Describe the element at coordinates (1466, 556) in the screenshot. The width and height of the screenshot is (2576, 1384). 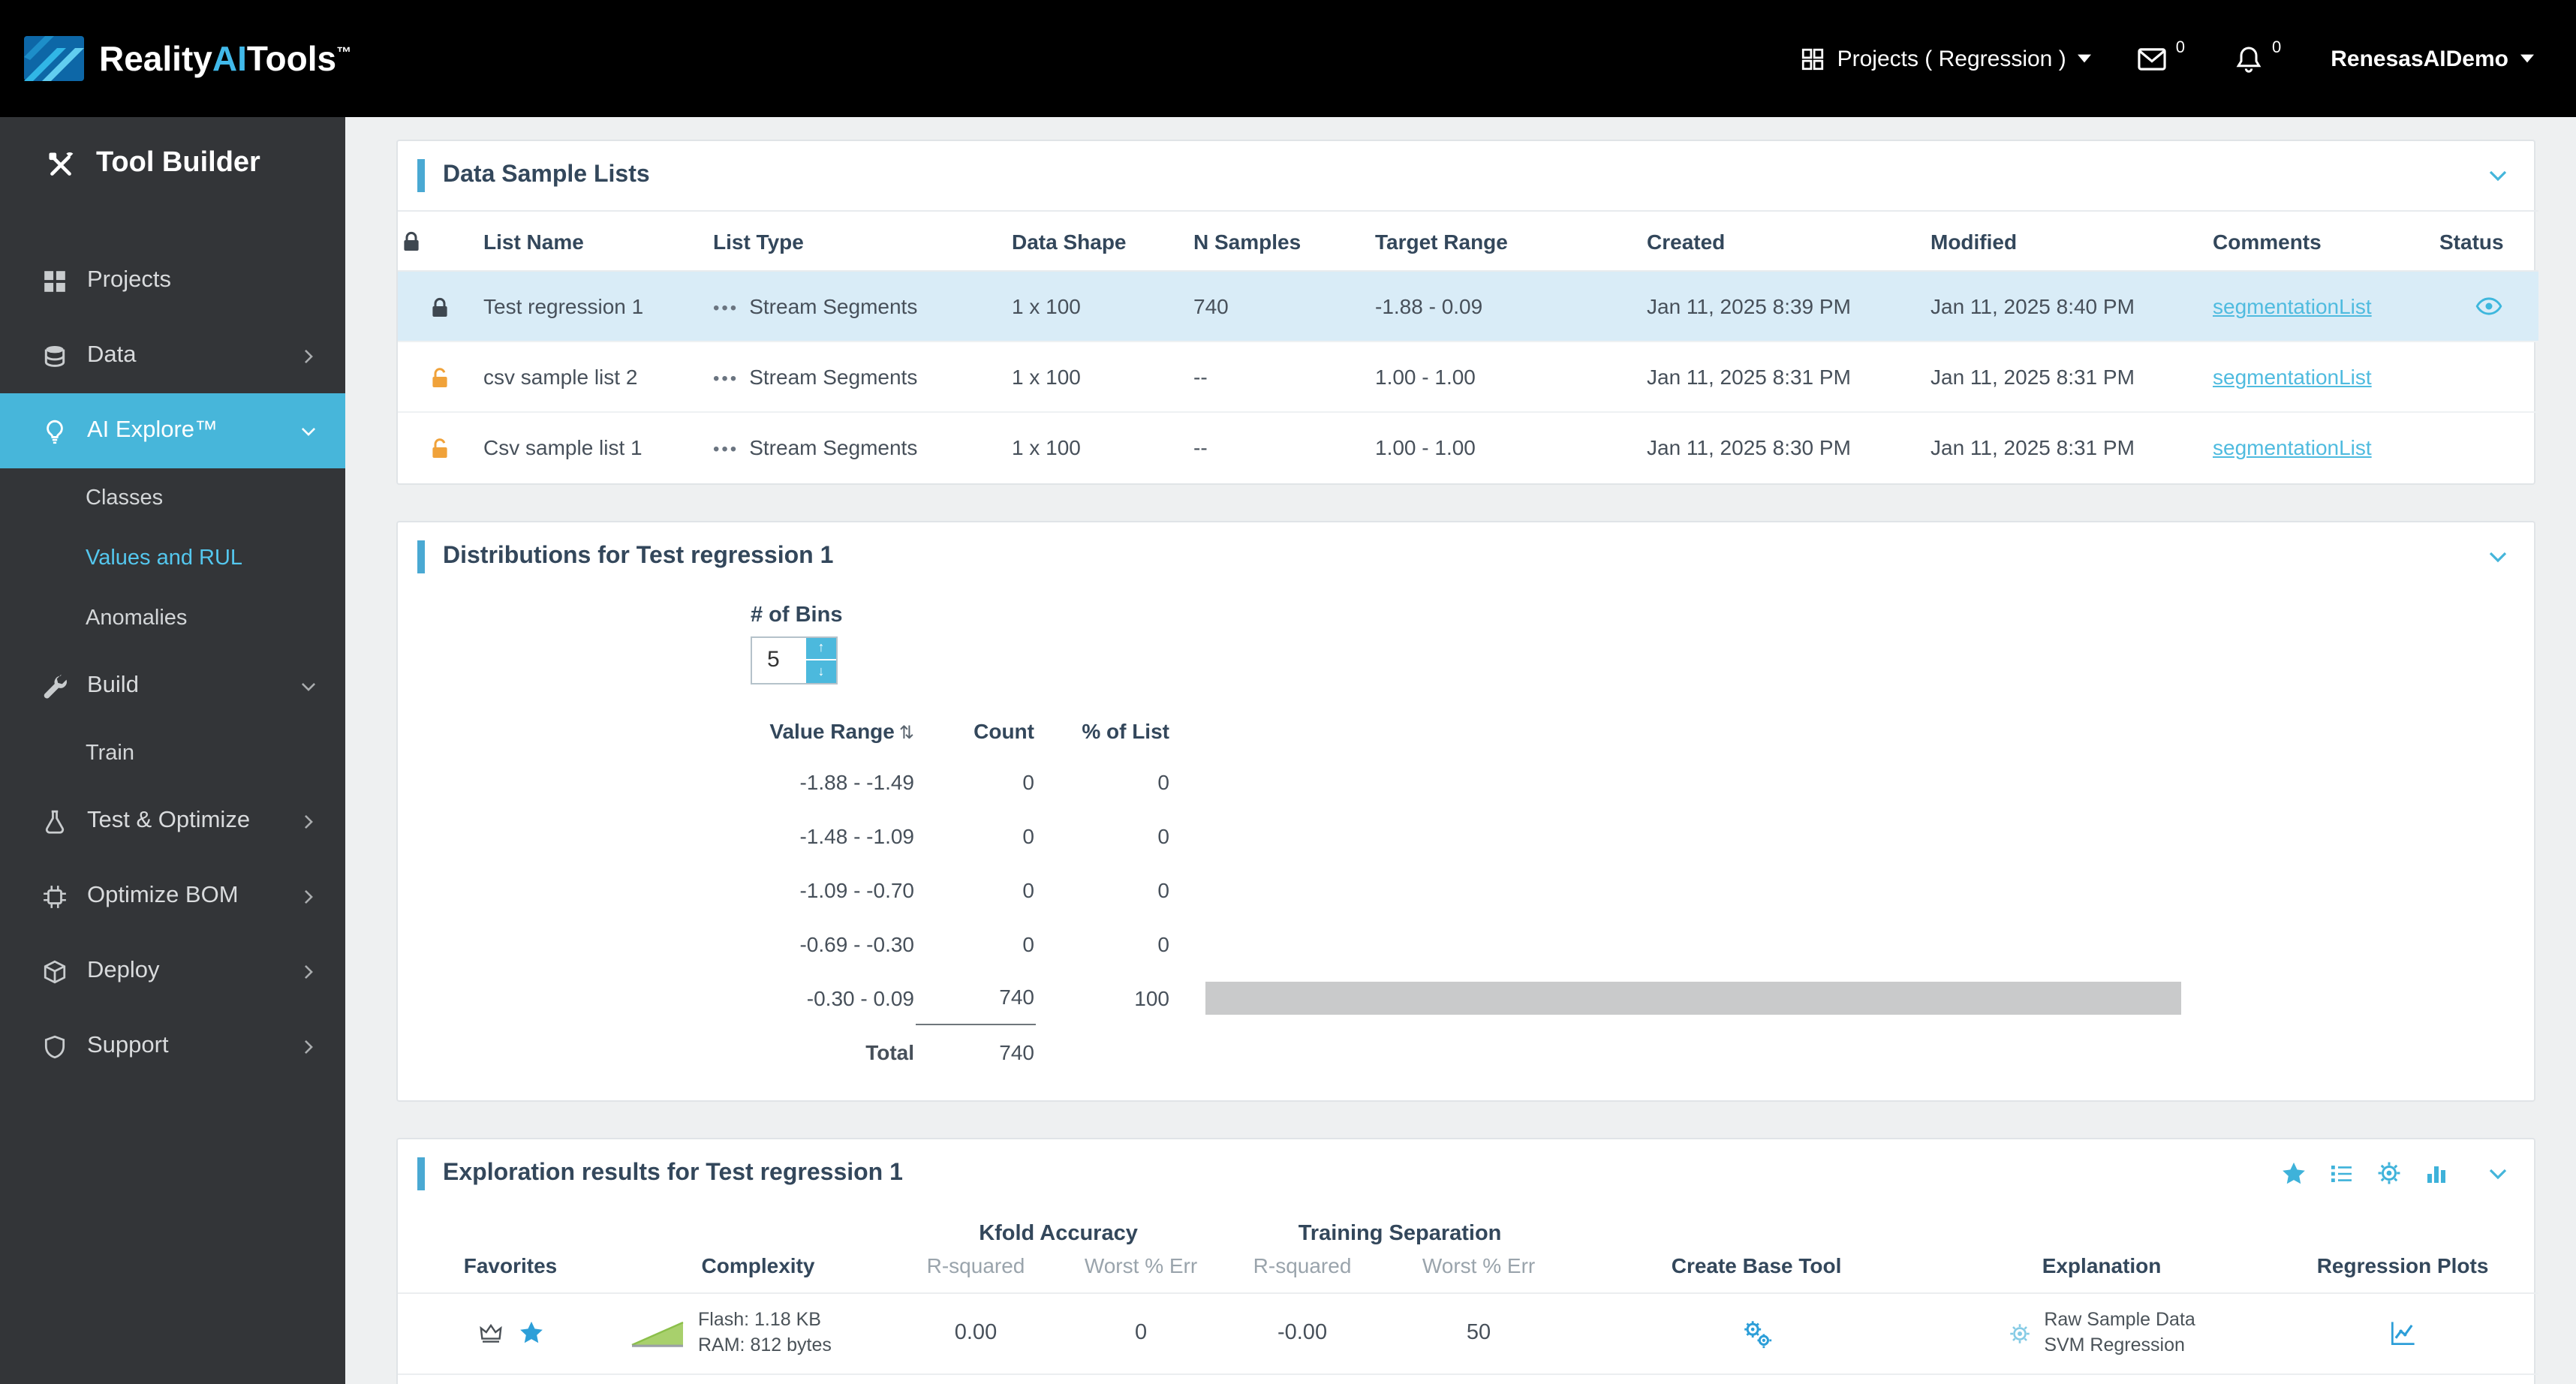
I see `panel-header: Distributions for Test regression 1` at that location.